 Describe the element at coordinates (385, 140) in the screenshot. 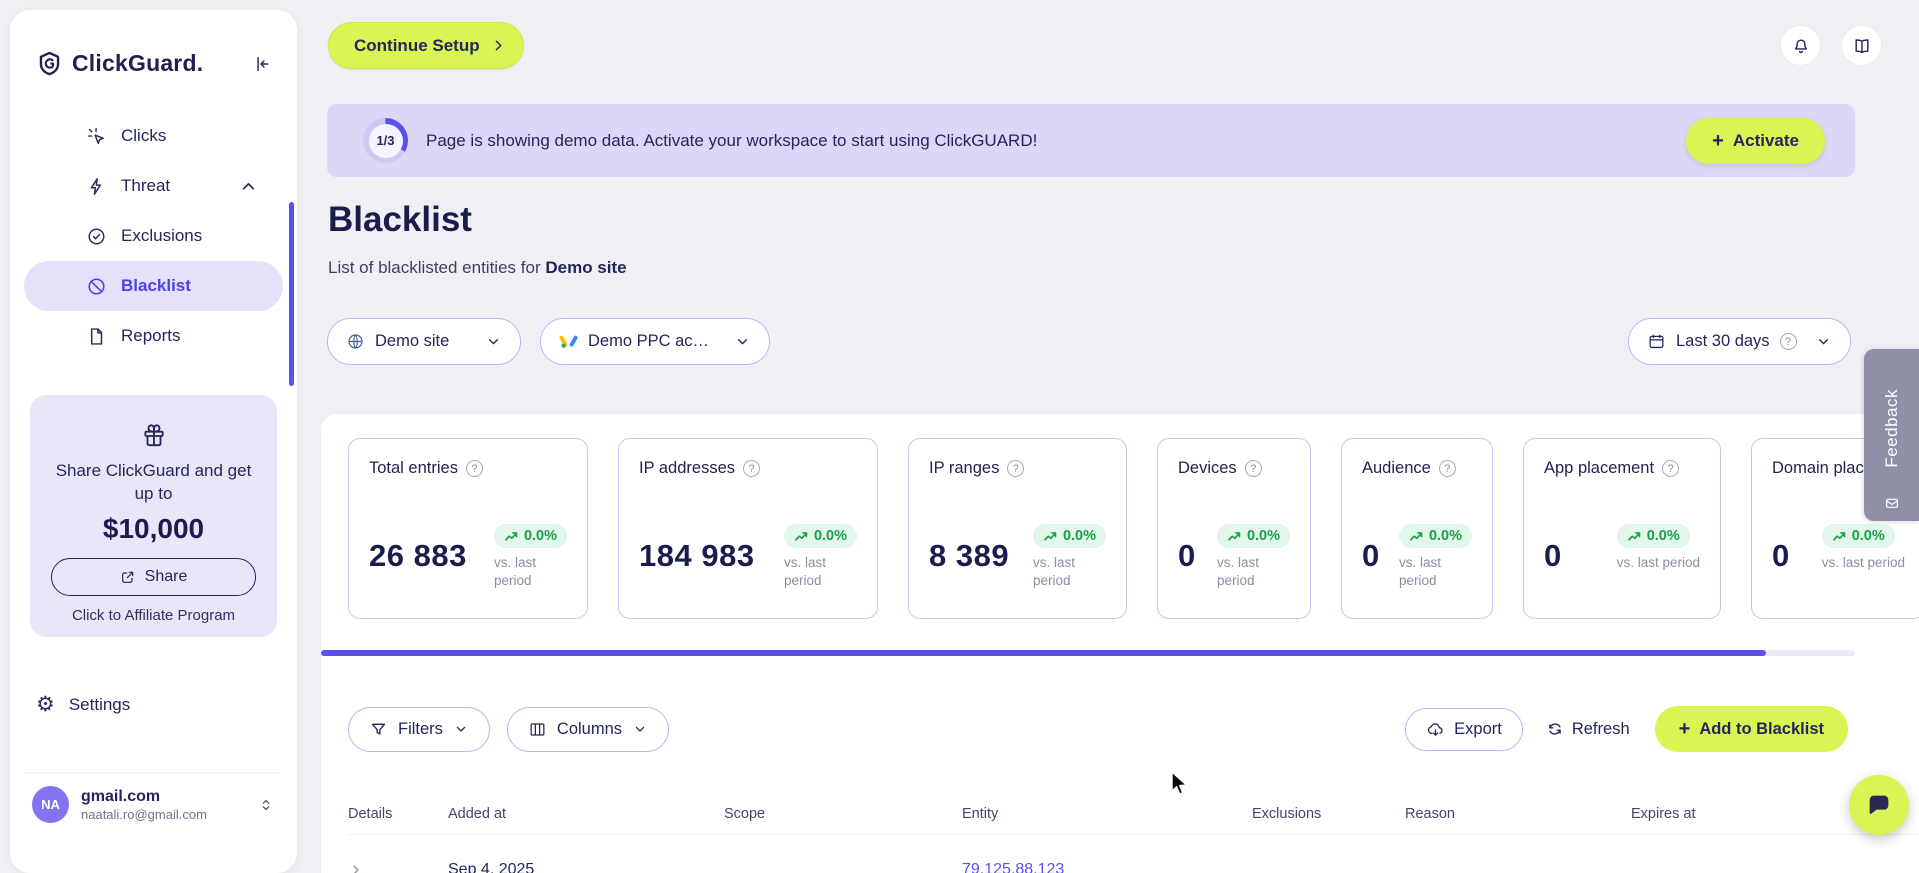

I see `setup-progress-ring: 1/3` at that location.